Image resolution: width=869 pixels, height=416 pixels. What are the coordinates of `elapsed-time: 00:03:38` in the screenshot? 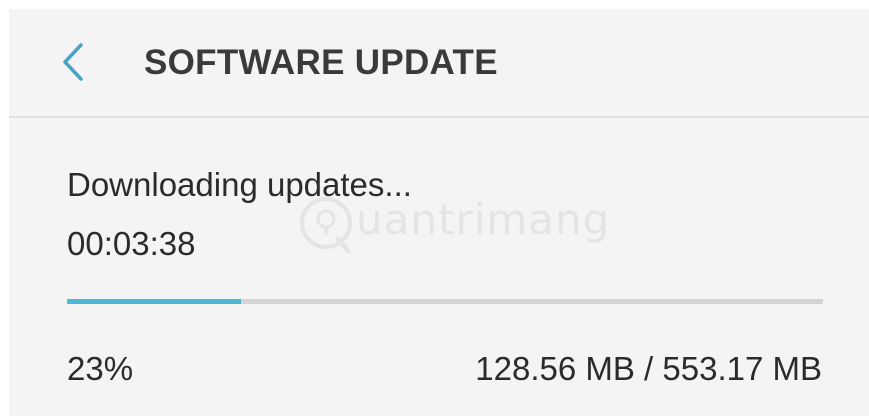 It's located at (131, 243).